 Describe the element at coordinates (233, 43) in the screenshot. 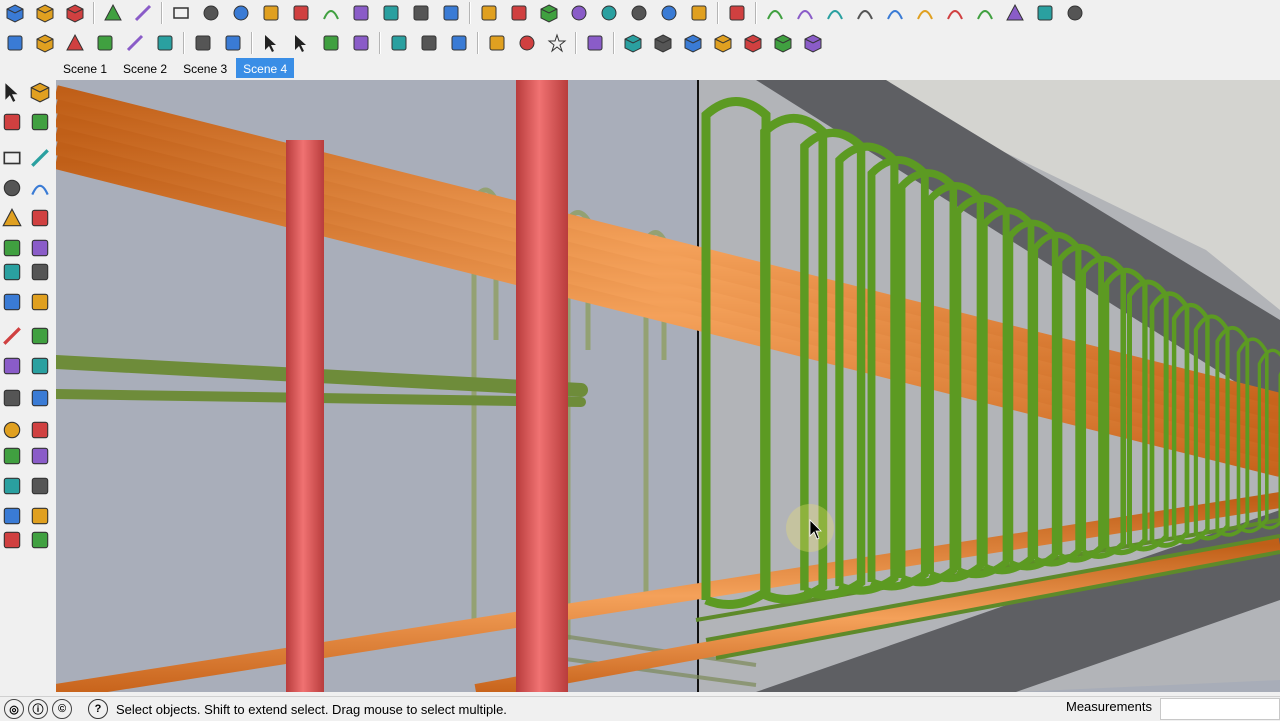

I see `section-icon` at that location.